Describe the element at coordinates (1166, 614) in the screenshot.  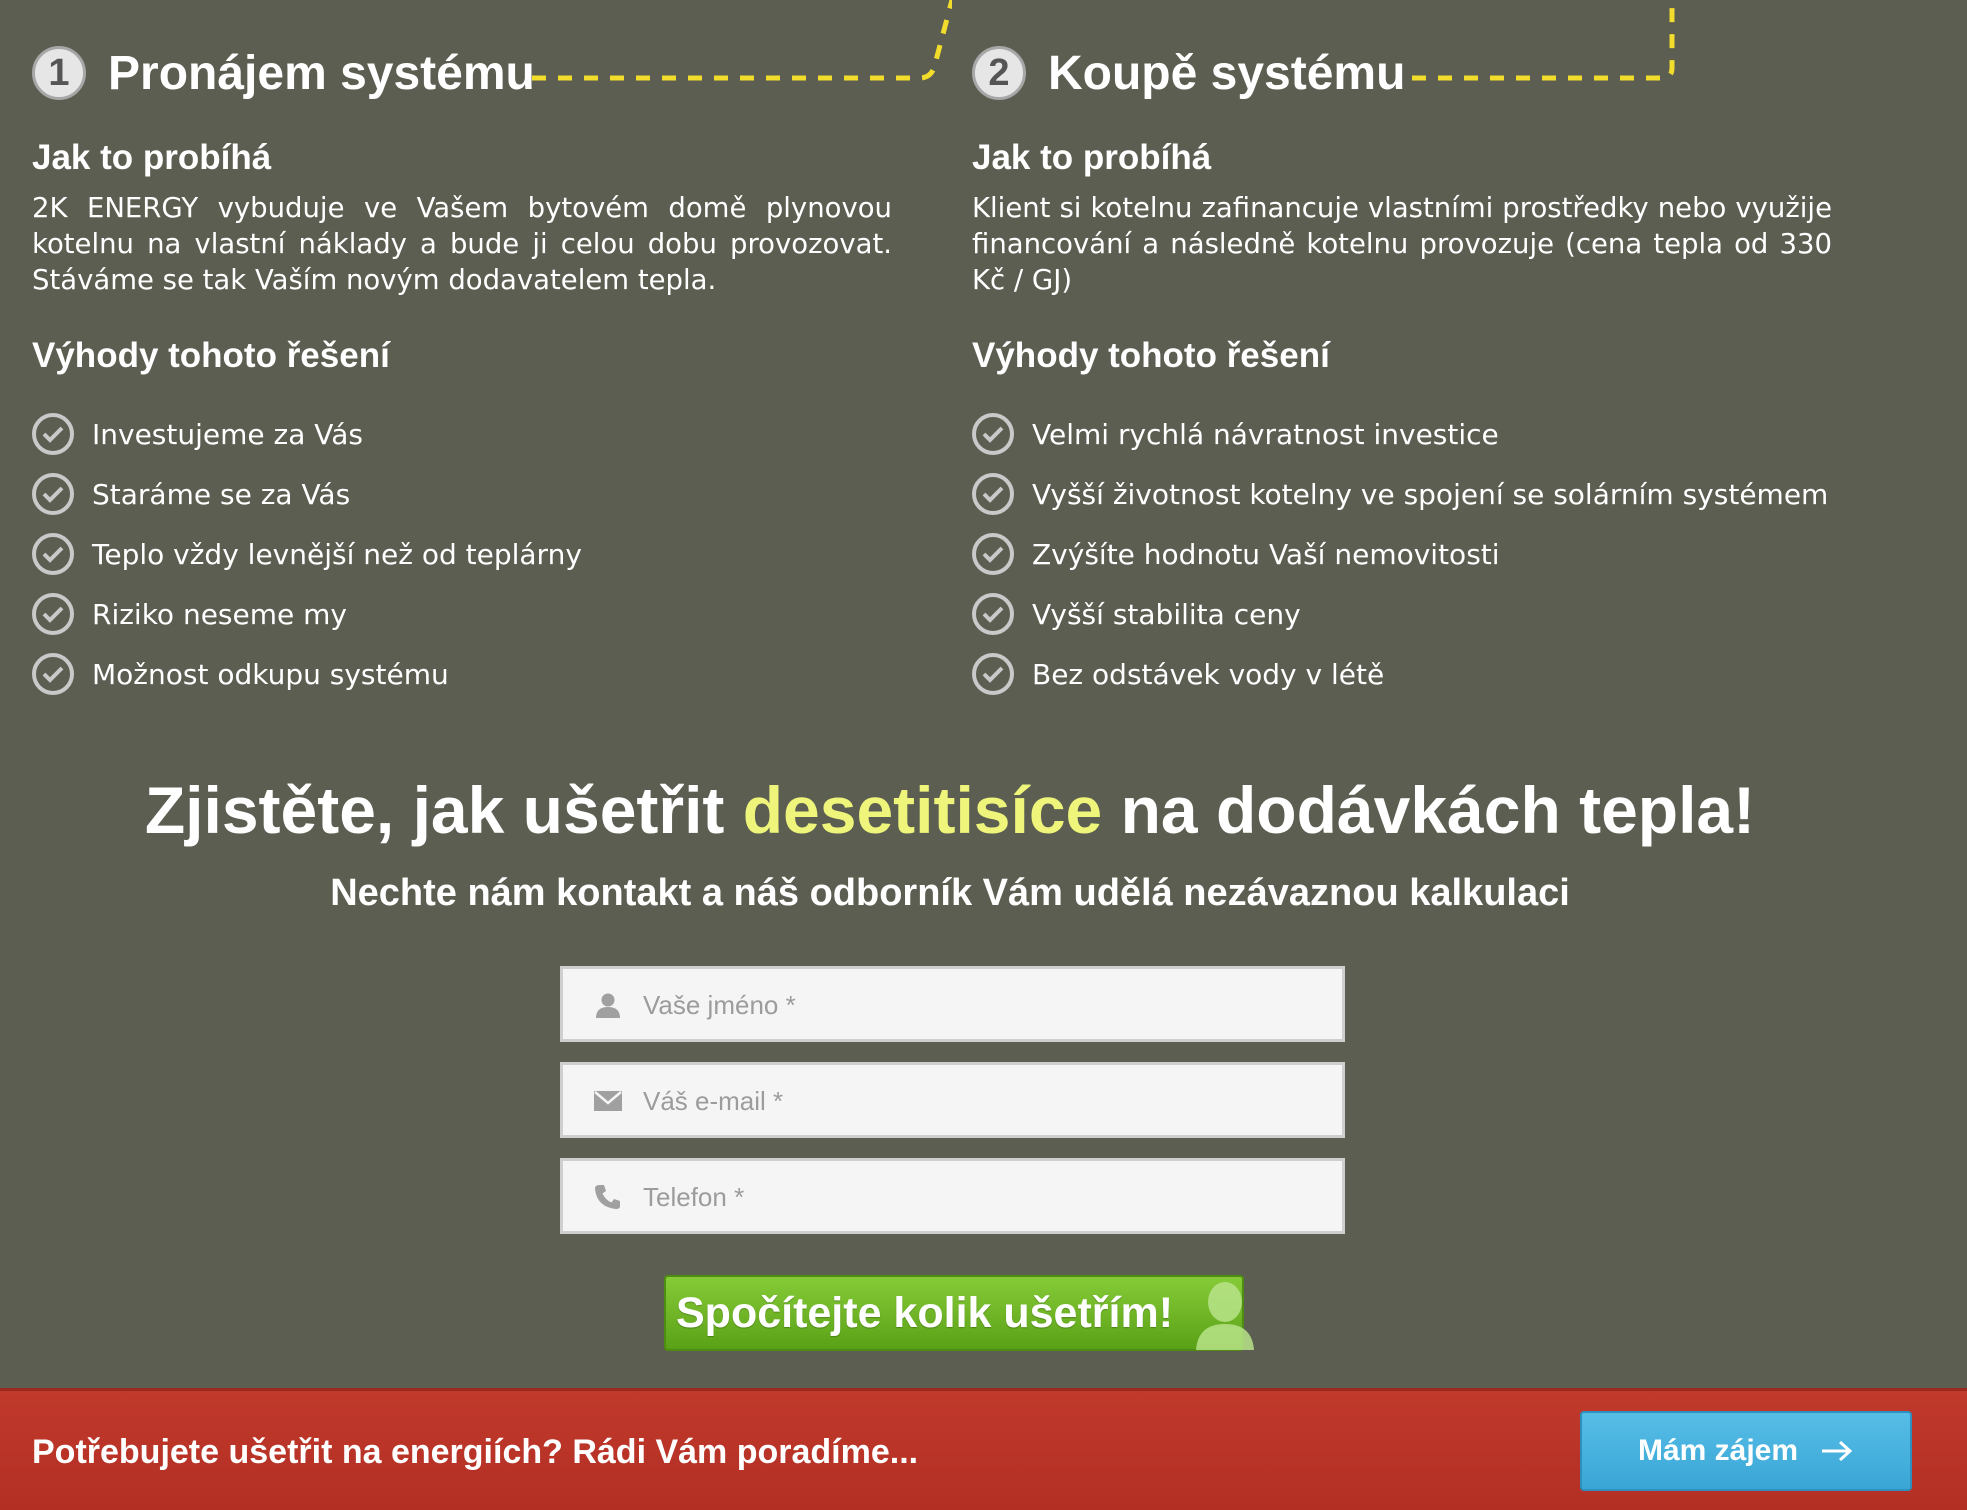
I see `benefit-text: Vyšší stabilita ceny` at that location.